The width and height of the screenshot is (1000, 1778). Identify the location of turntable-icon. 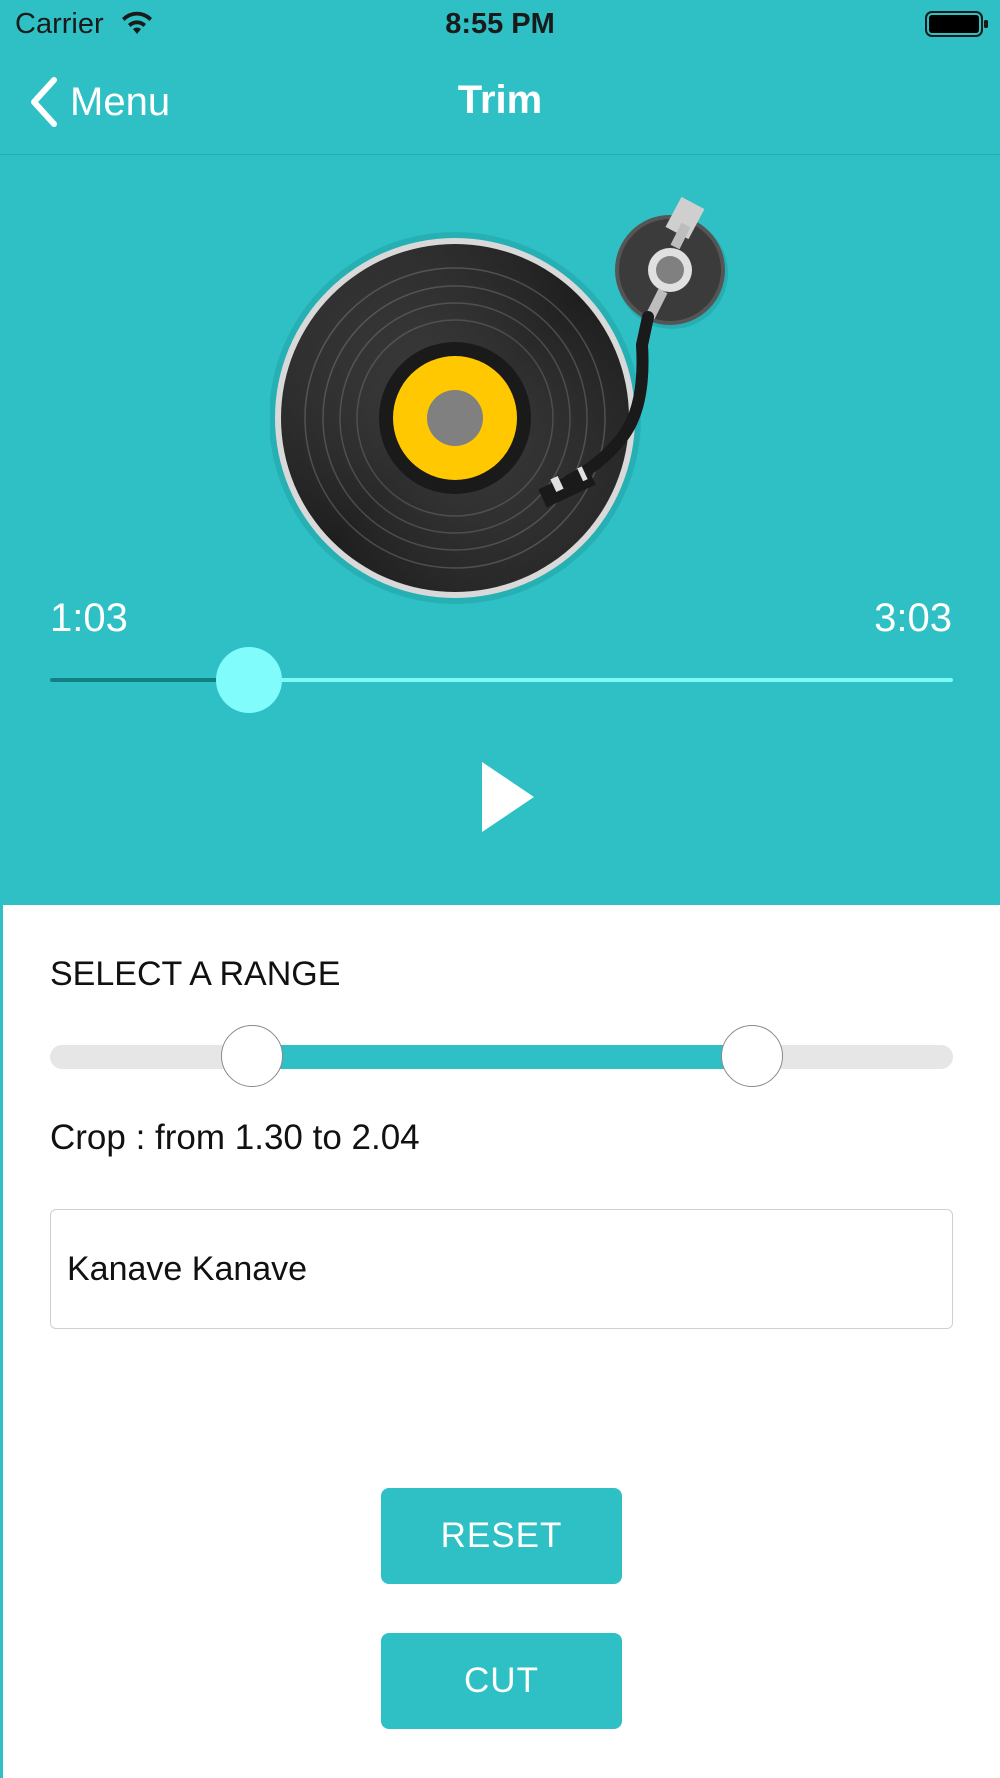
(504, 400).